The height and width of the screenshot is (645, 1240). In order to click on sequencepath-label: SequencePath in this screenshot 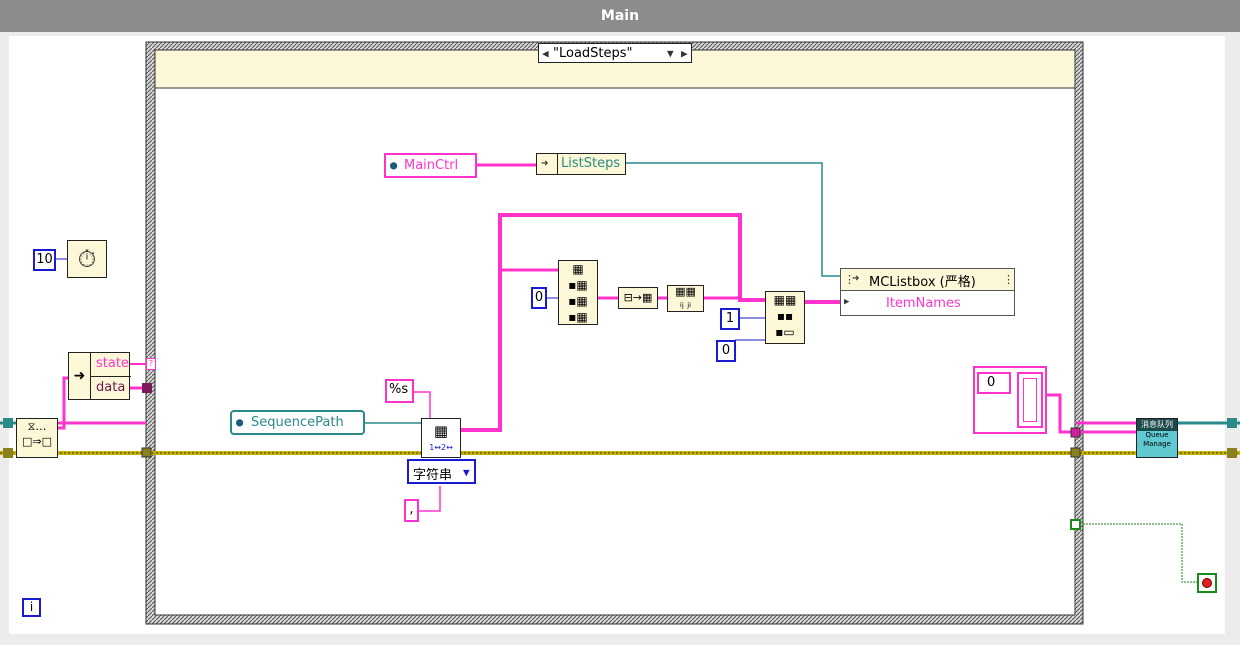, I will do `click(297, 422)`.